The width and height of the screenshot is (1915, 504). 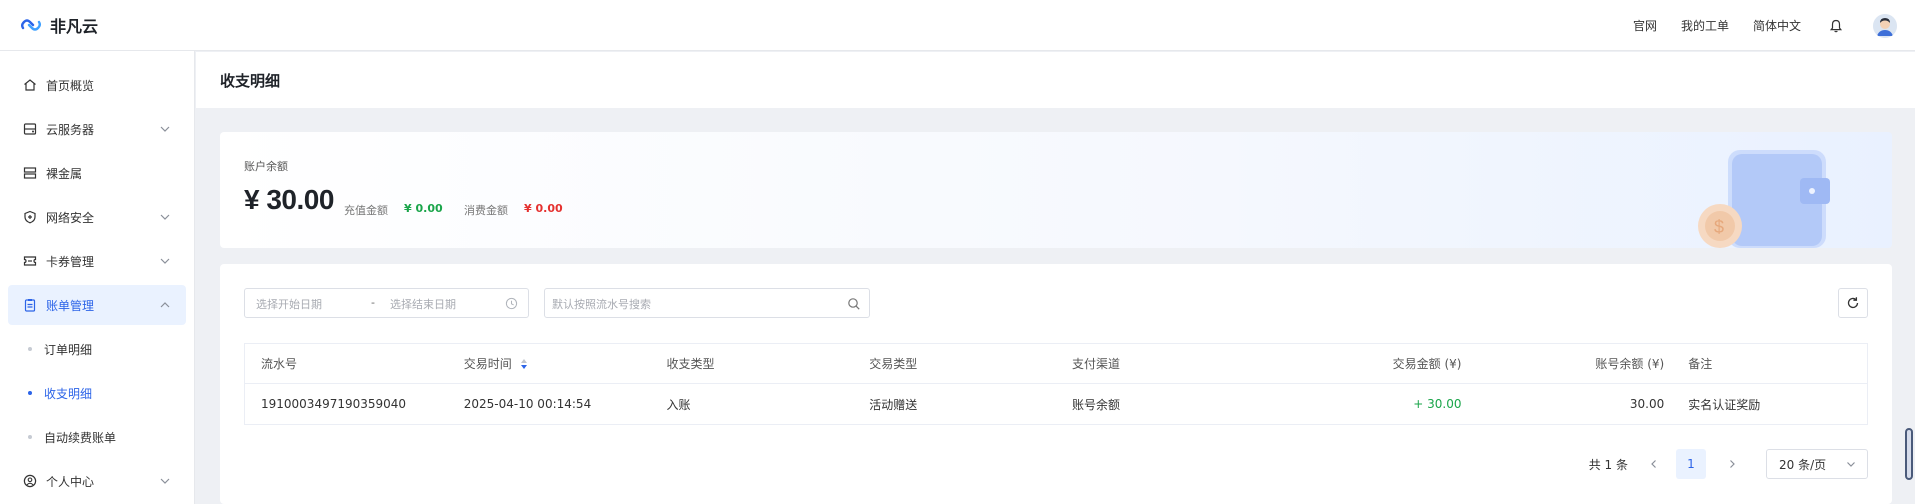 What do you see at coordinates (70, 129) in the screenshot?
I see `sidebar-item-label: 云服务器` at bounding box center [70, 129].